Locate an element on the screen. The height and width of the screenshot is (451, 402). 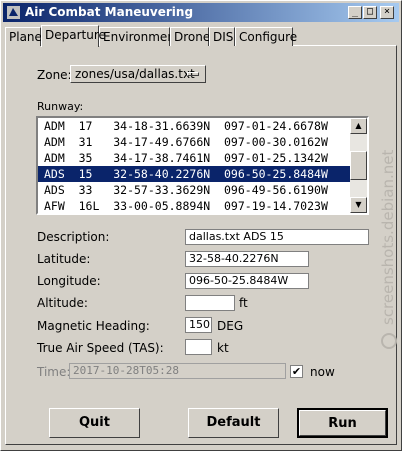
app-icon is located at coordinates (13, 12).